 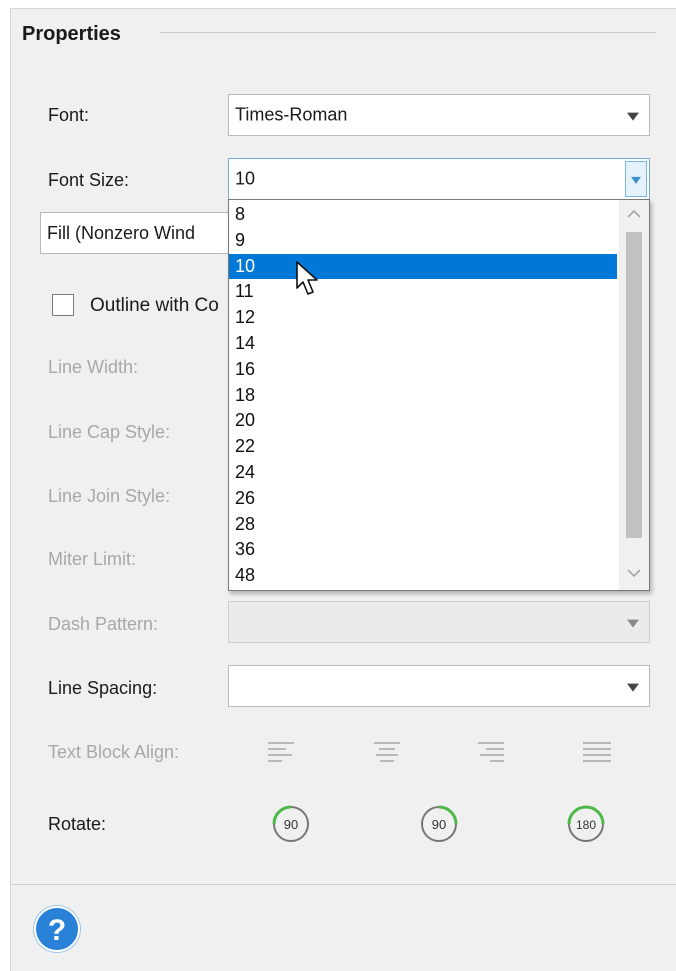 What do you see at coordinates (245, 178) in the screenshot?
I see `font-size-select-value: 10` at bounding box center [245, 178].